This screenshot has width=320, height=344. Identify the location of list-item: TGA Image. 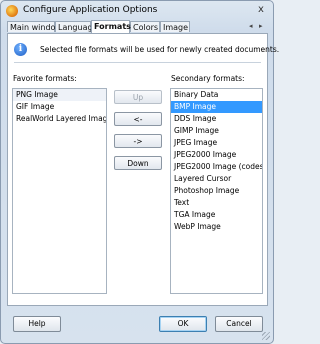
(216, 215).